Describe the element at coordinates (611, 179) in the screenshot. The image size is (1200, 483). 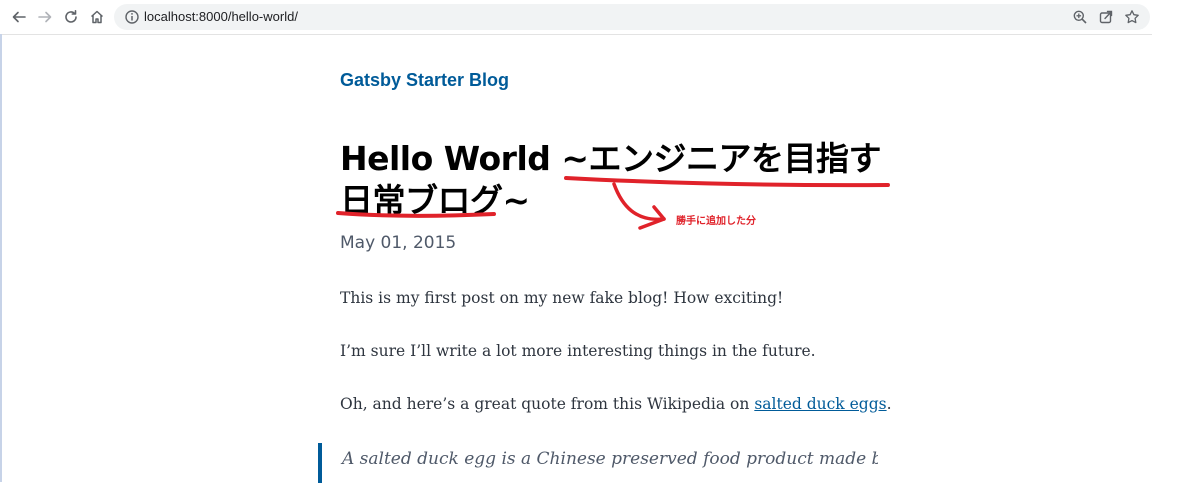
I see `post-title: Hello World ~エンジニアを目指す日常ブログ~` at that location.